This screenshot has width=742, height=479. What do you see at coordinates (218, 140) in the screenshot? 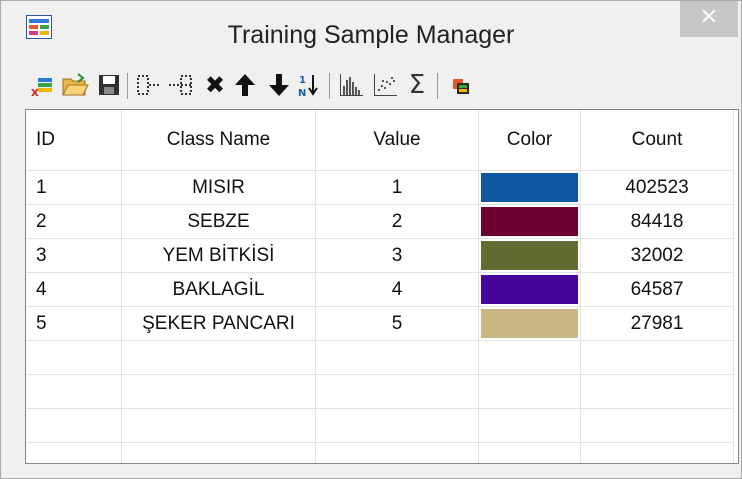
I see `column-header-class-name: Class Name` at bounding box center [218, 140].